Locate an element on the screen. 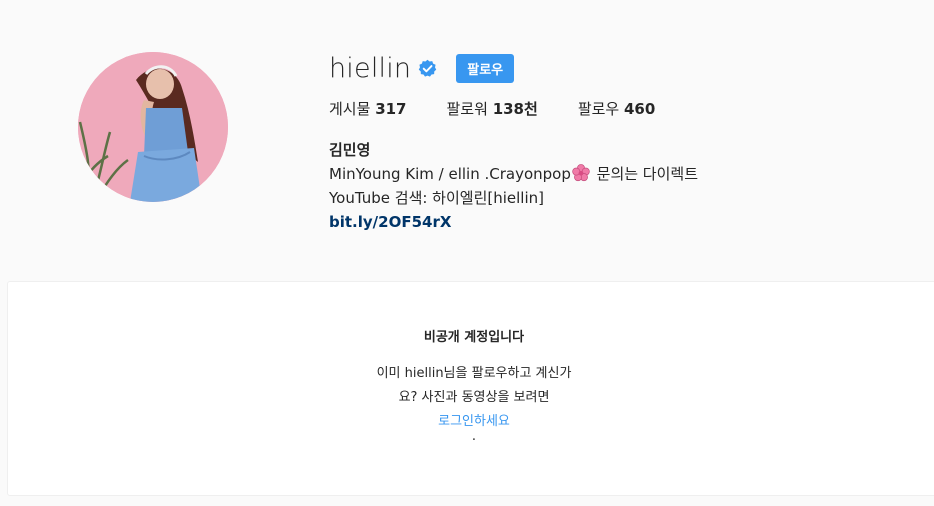 The image size is (934, 506). stat-following: 팔로우 460 is located at coordinates (617, 108).